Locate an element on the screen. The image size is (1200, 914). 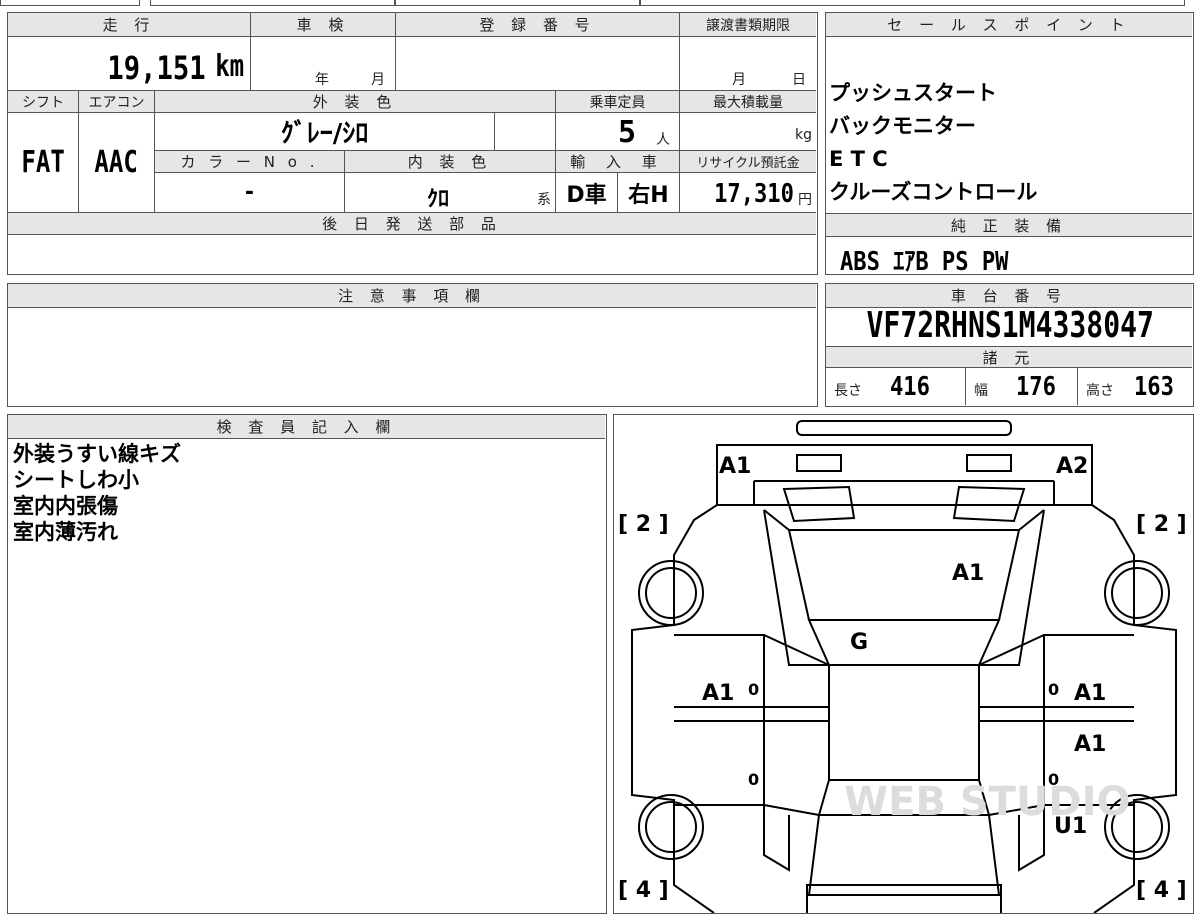
tire-label-front-right: [ 2 ] is located at coordinates (1161, 524).